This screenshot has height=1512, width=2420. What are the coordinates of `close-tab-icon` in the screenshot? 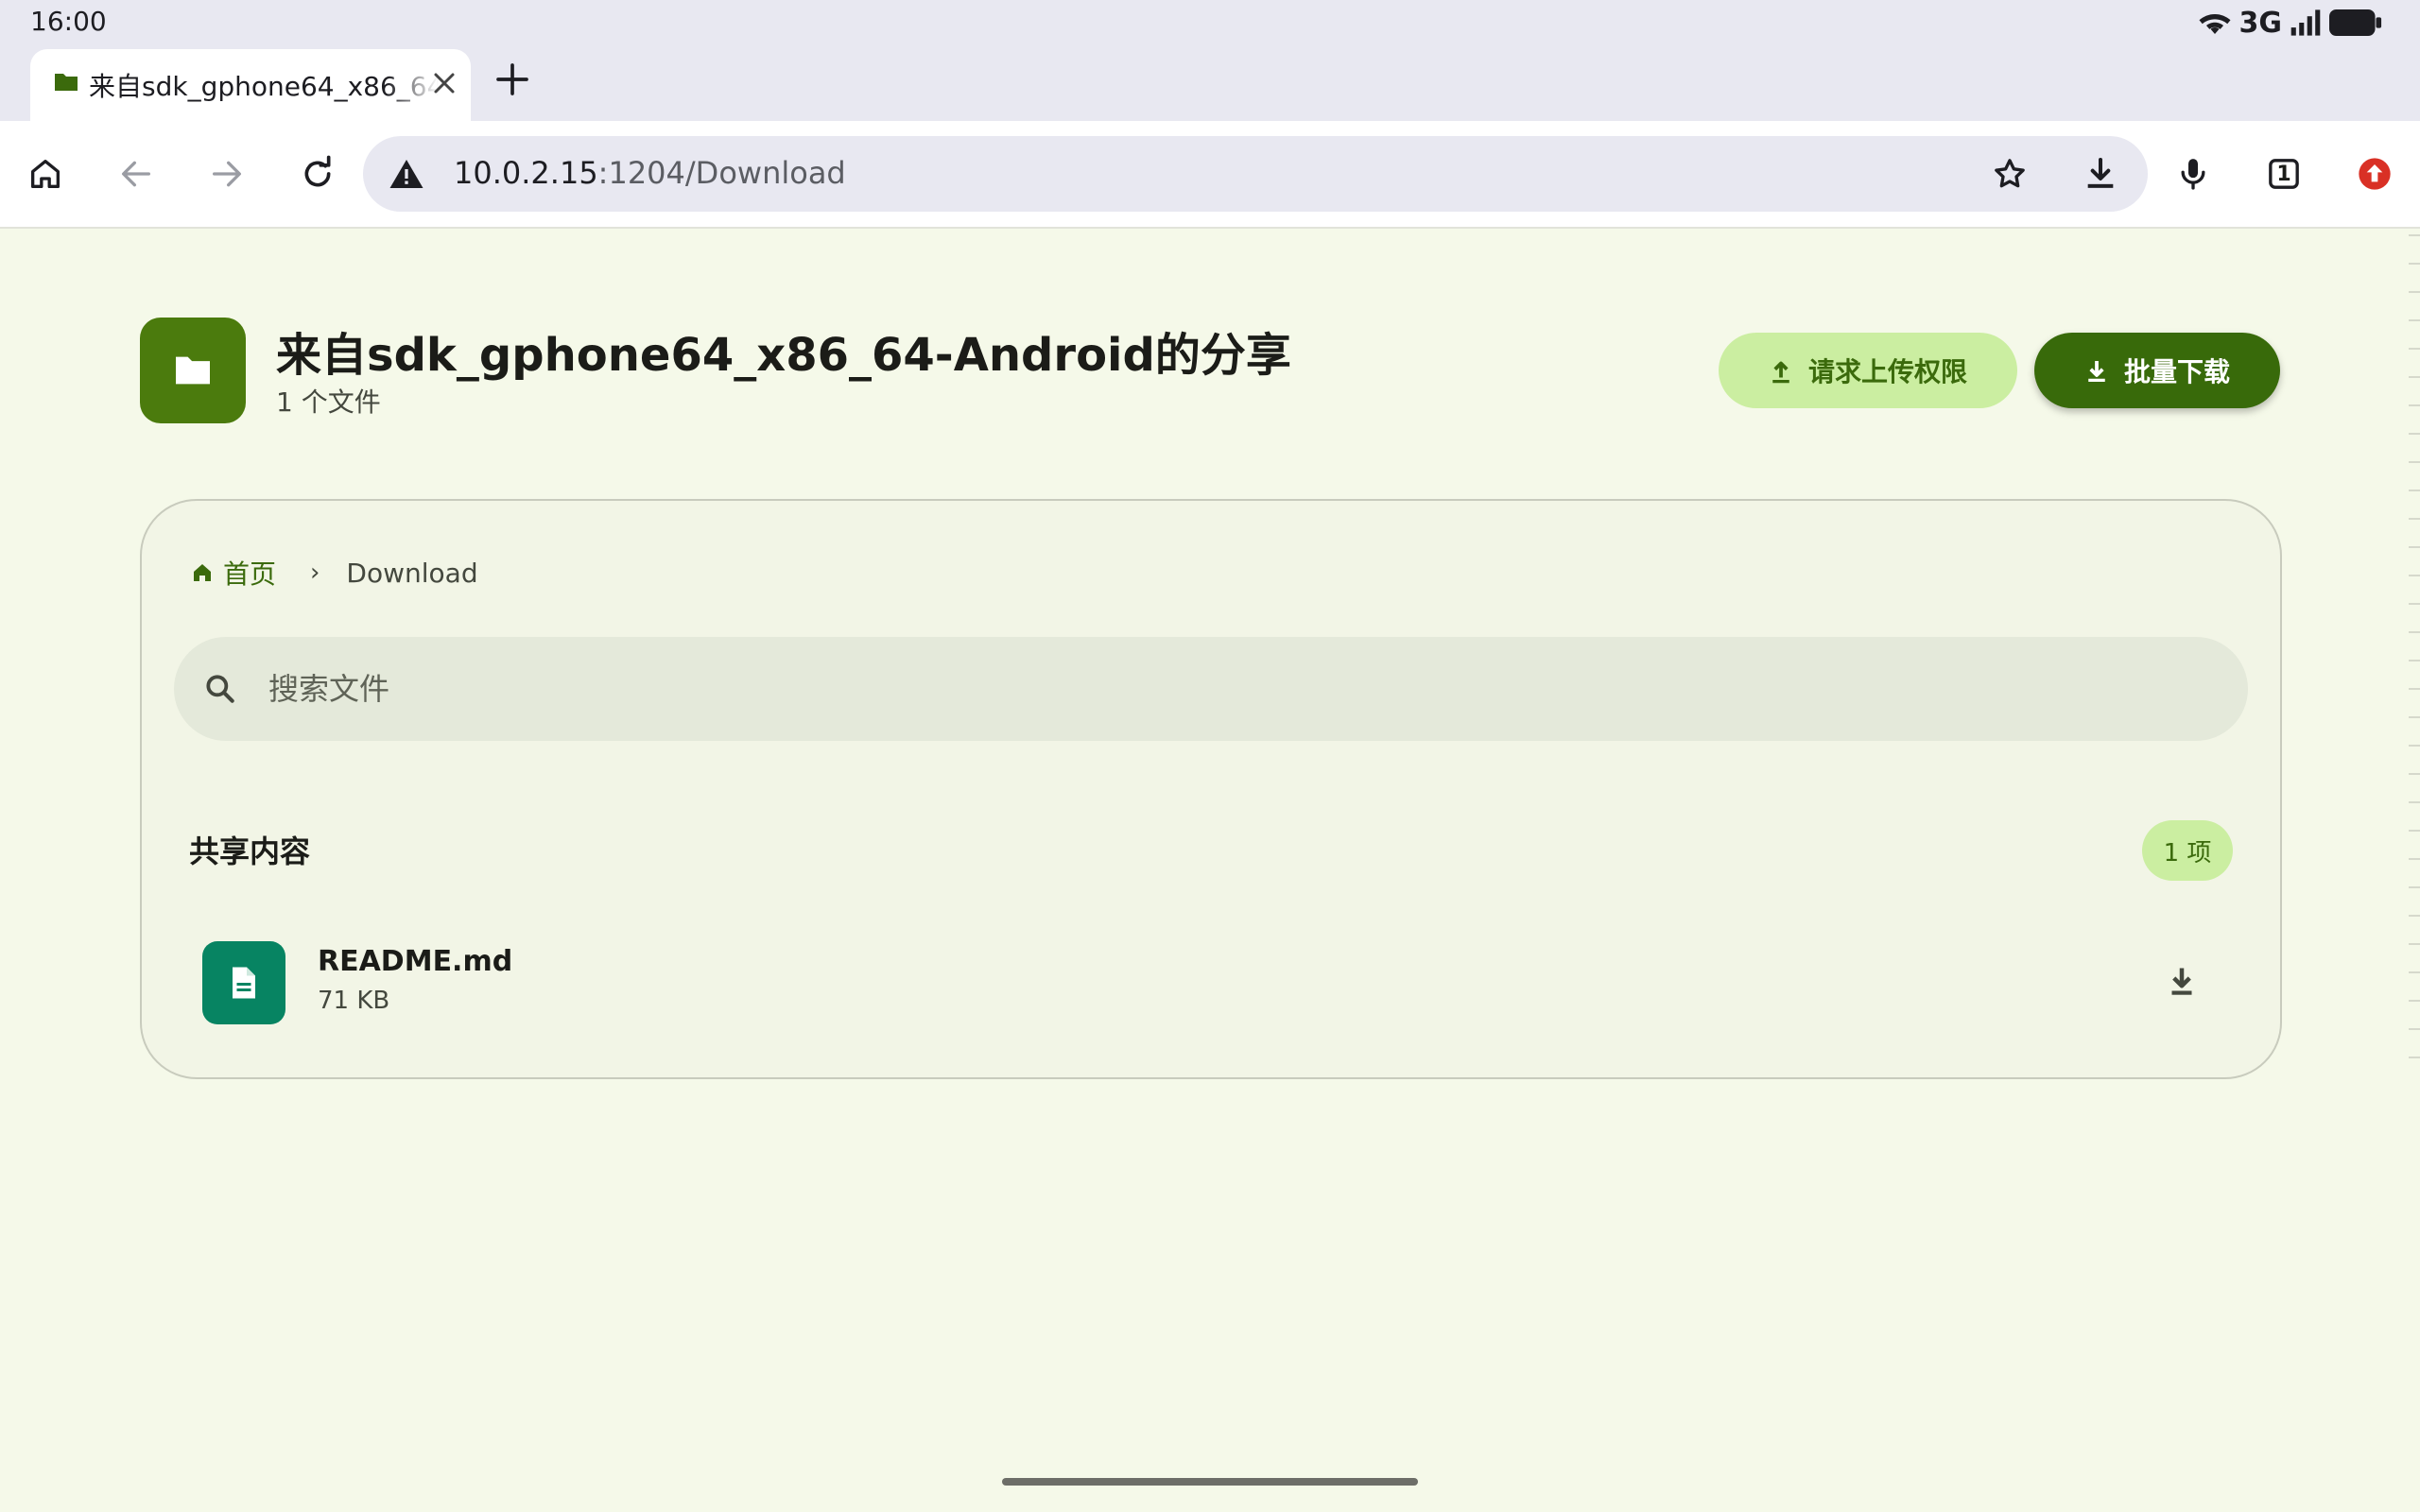 It's located at (444, 83).